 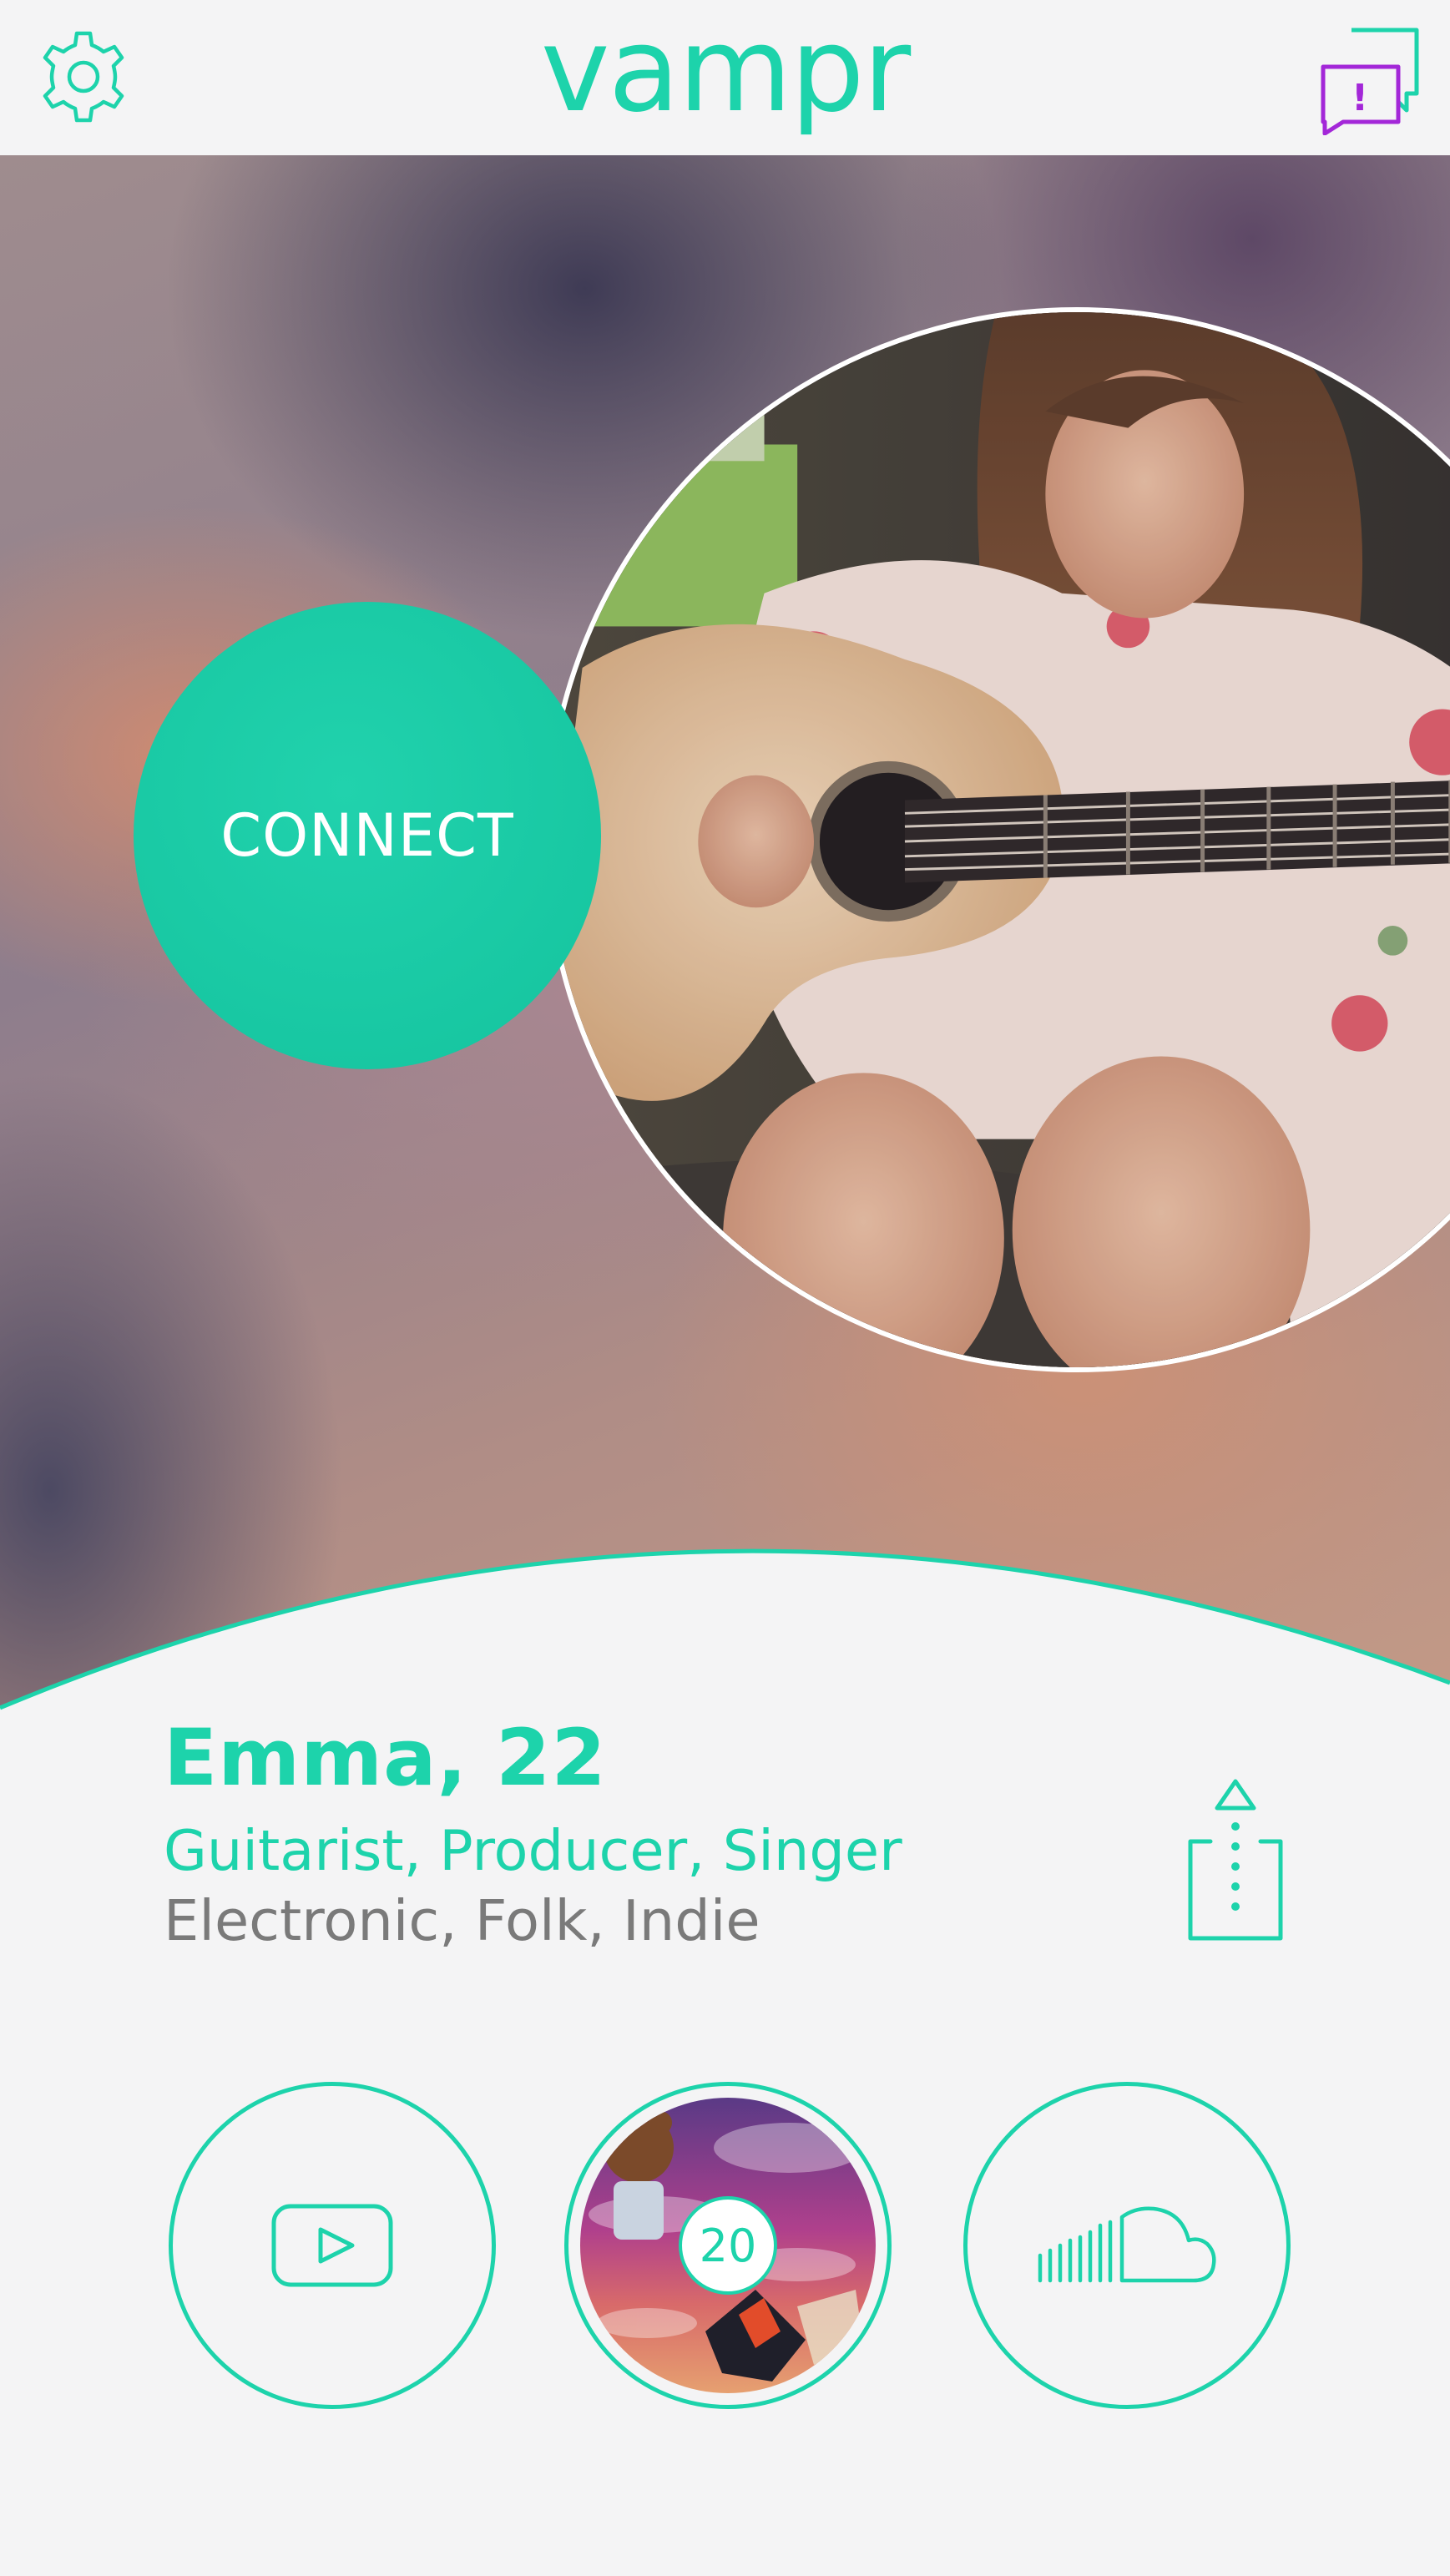 I want to click on app-logo: vampr, so click(x=726, y=71).